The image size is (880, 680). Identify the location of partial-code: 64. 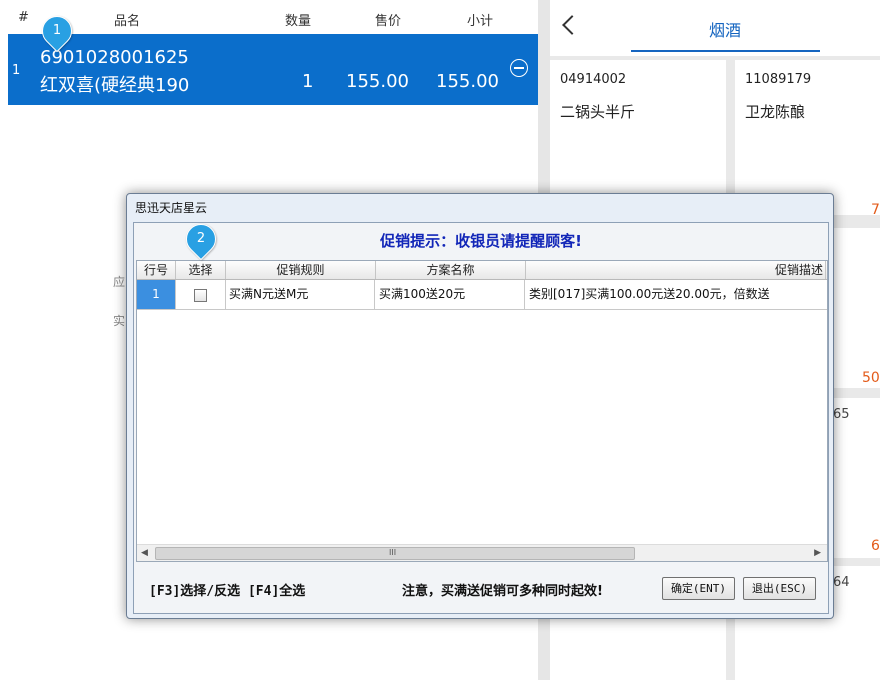
(841, 582).